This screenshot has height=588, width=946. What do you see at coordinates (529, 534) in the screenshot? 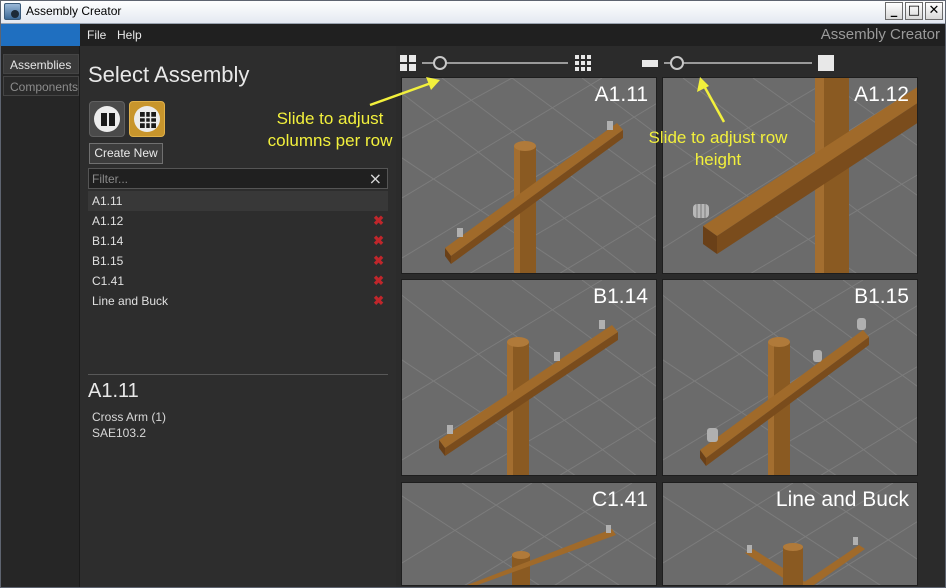
I see `assembly-tile: C1.41` at bounding box center [529, 534].